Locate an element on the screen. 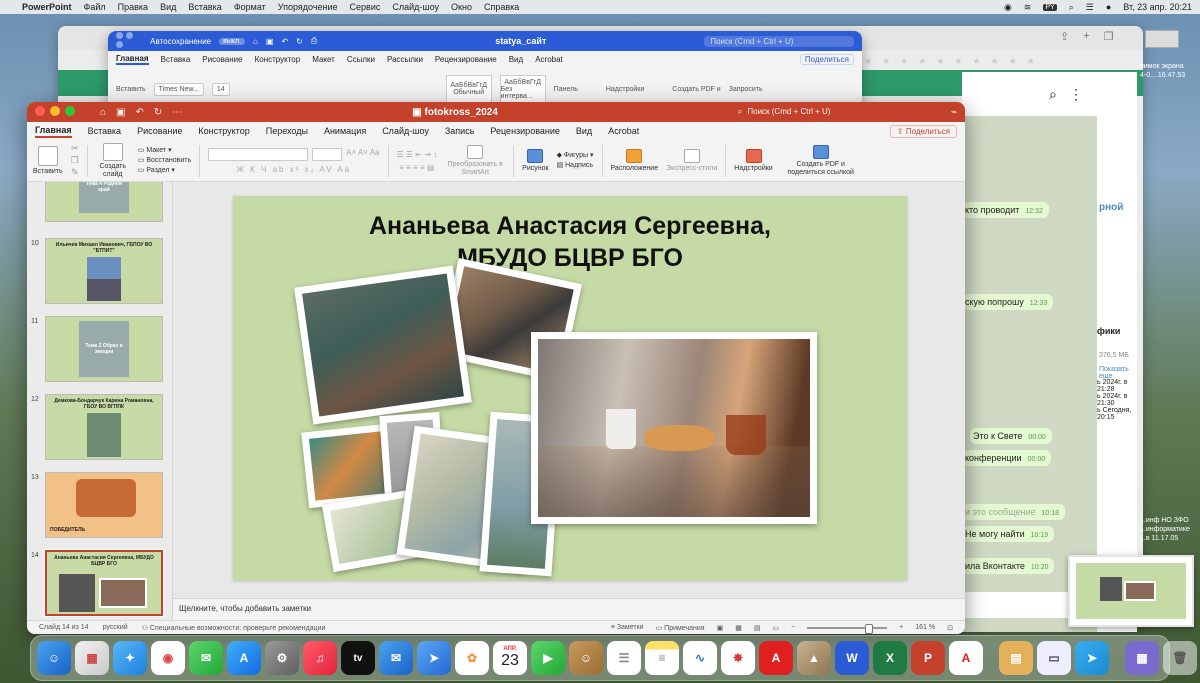 The width and height of the screenshot is (1200, 683). clock: Вт, 23 апр. 20:21 is located at coordinates (1157, 7).